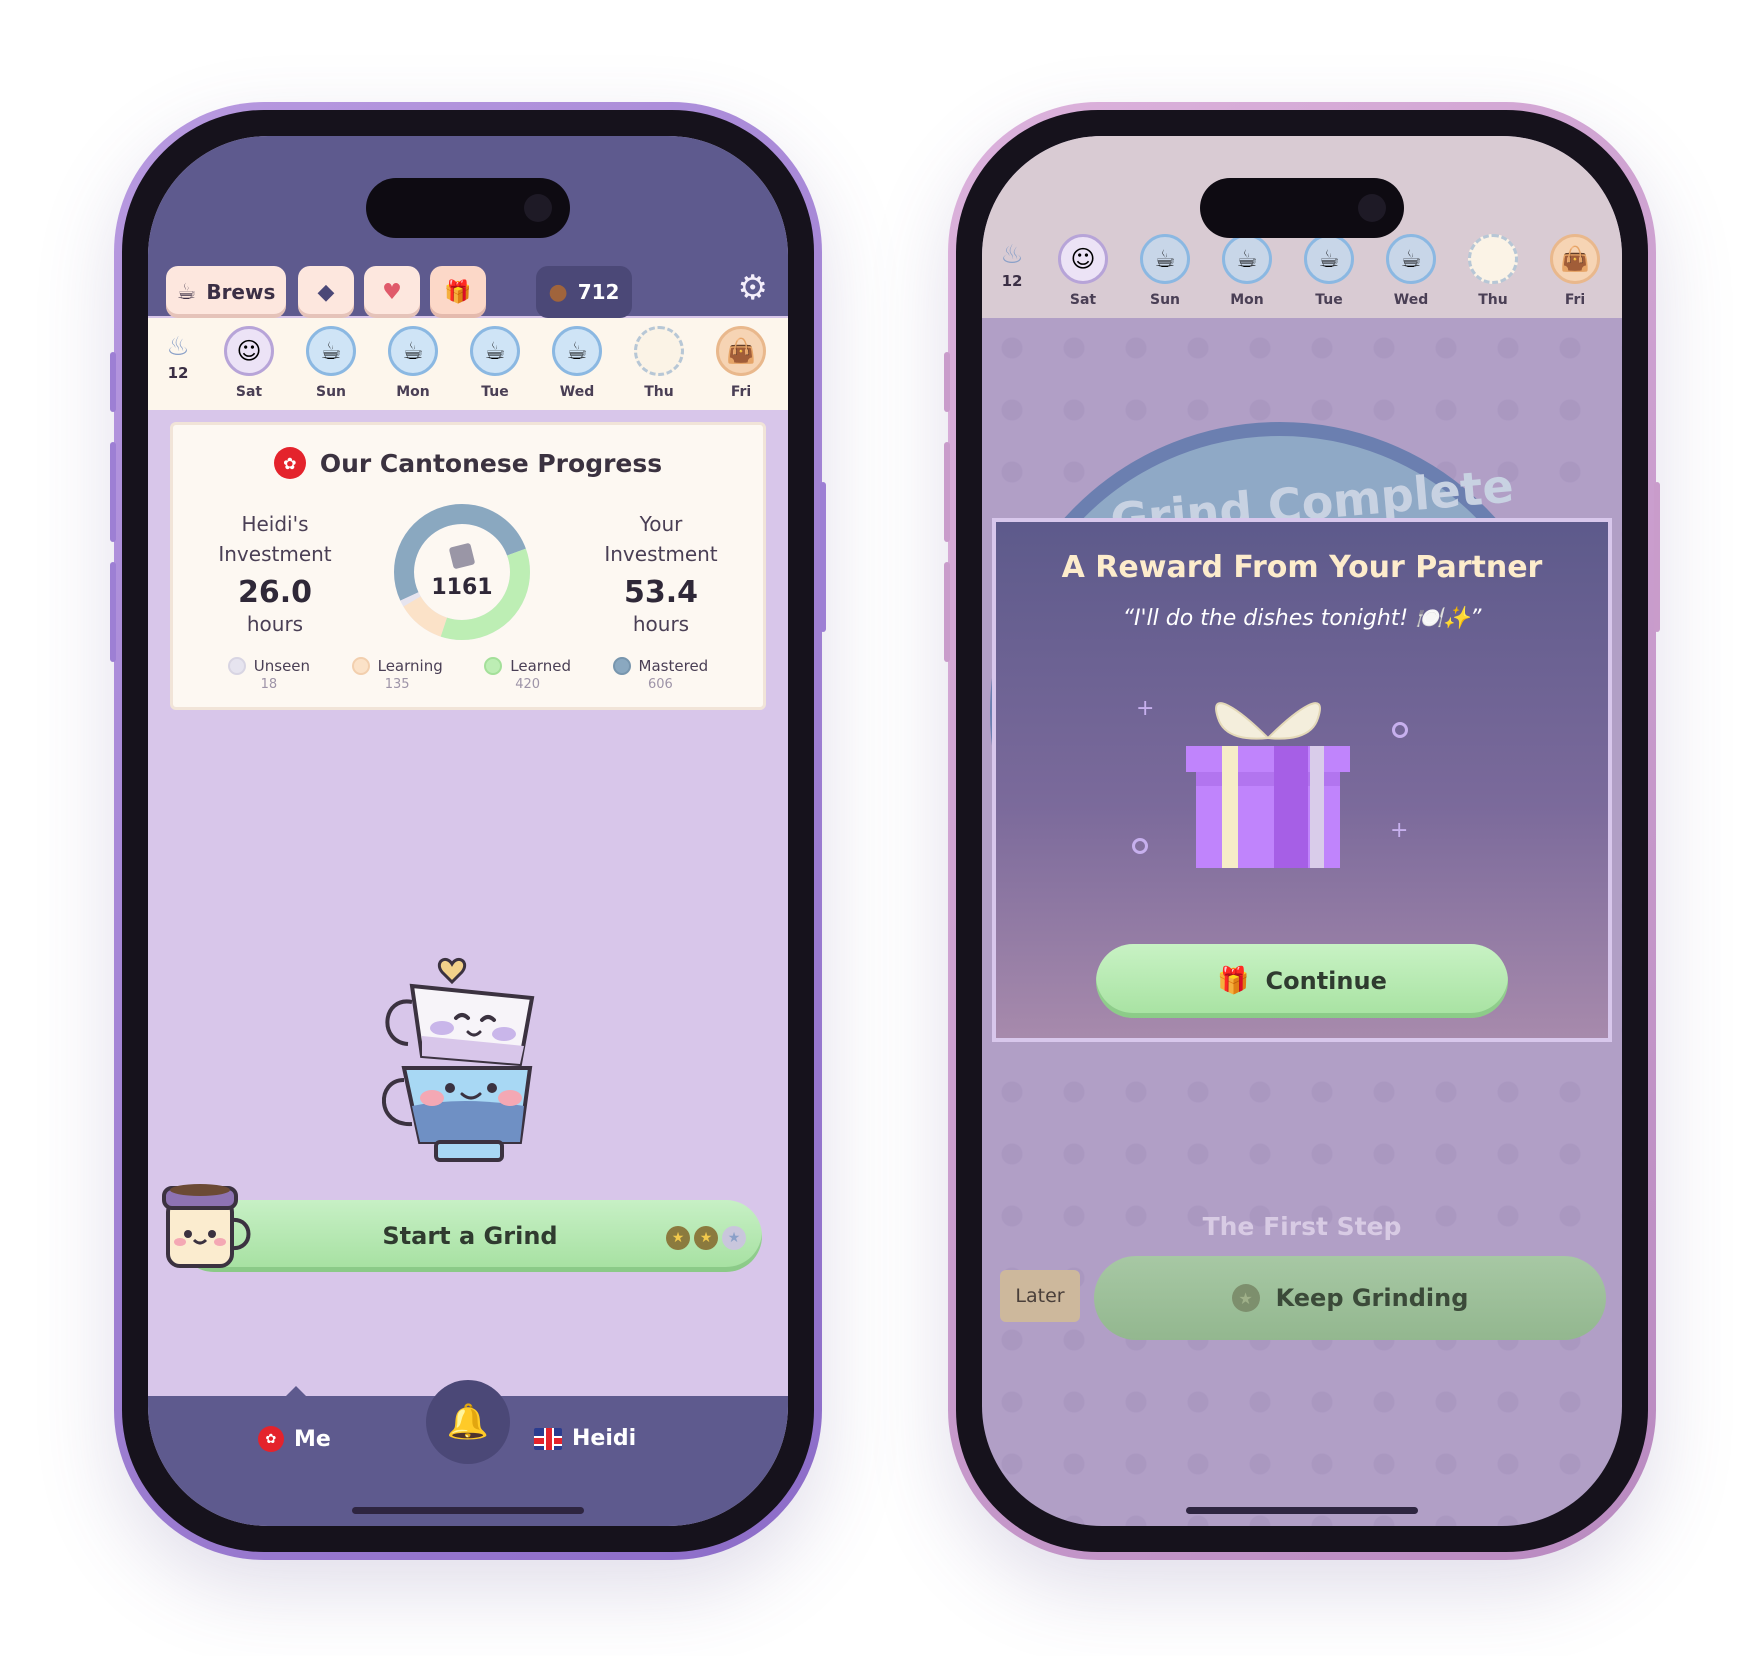  I want to click on day-tue: ☕ Tue, so click(495, 359).